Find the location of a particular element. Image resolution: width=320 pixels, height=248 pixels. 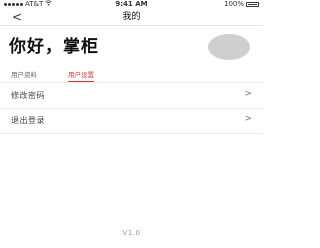

tab-user-profile: 用户资料 is located at coordinates (24, 75).